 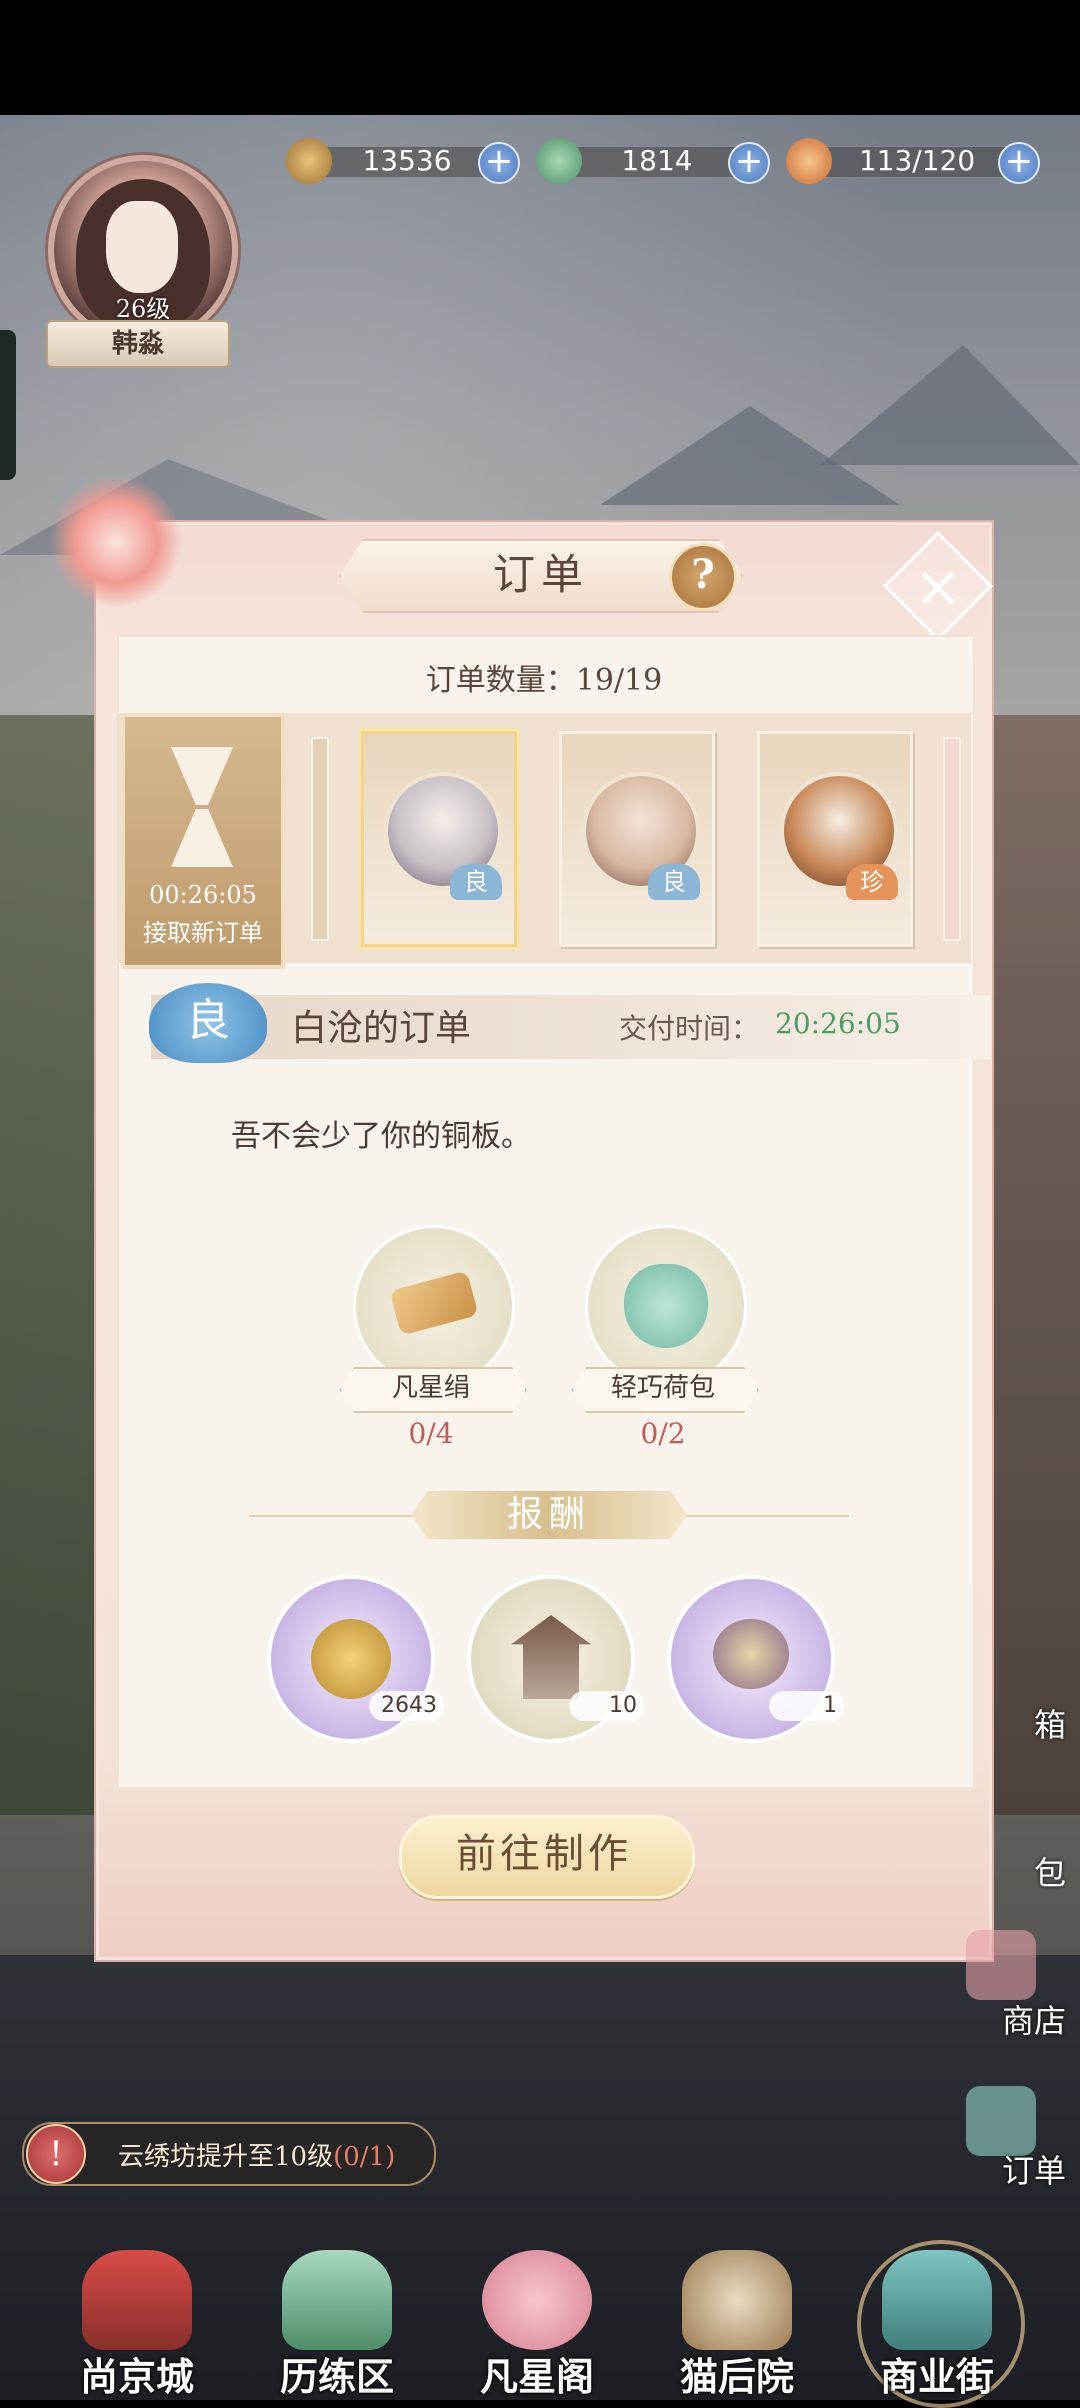 I want to click on new-order-timer: 00:26:05, so click(x=203, y=895).